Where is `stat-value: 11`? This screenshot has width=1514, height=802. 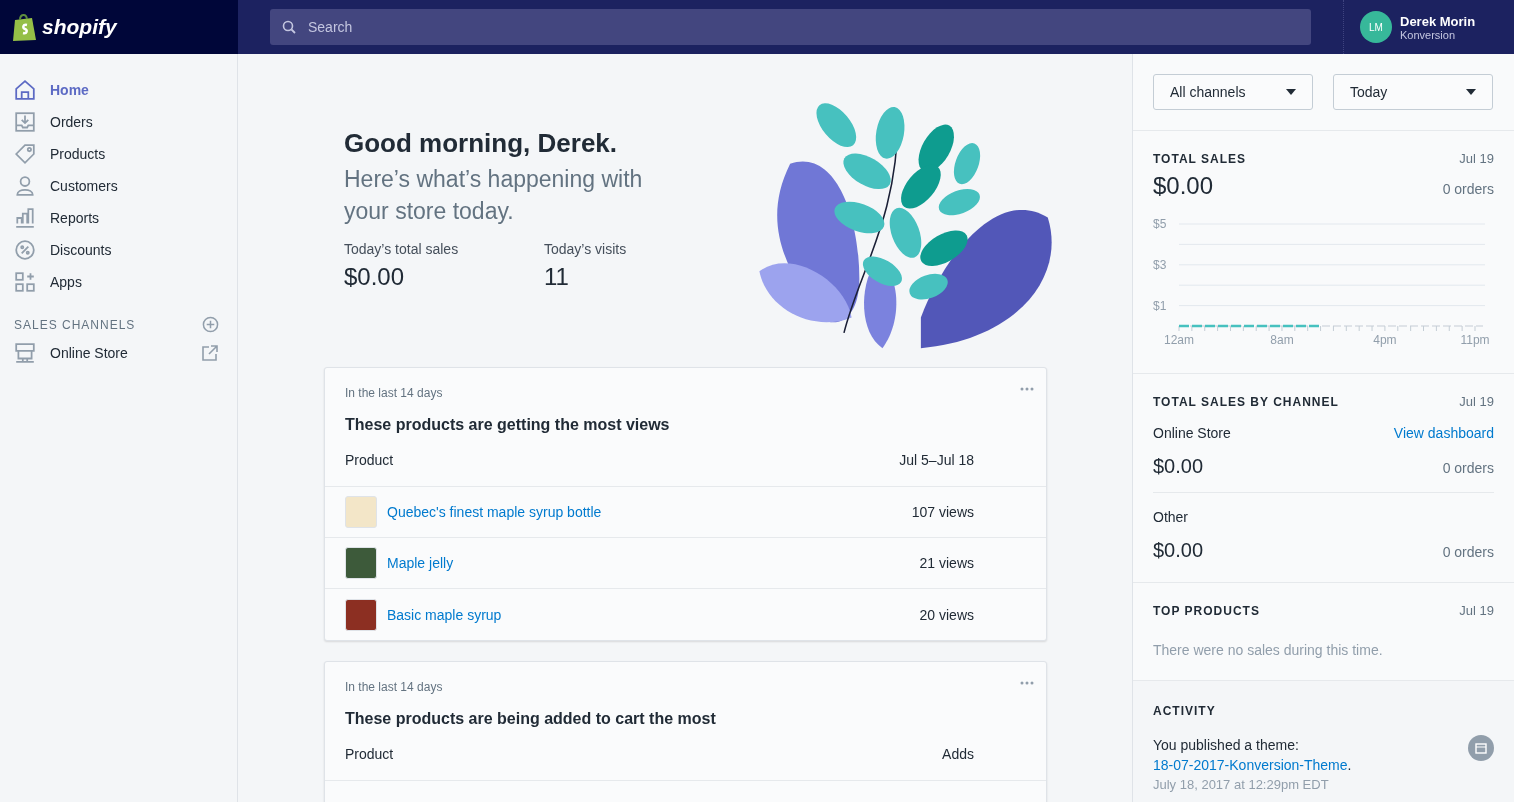
stat-value: 11 is located at coordinates (557, 277).